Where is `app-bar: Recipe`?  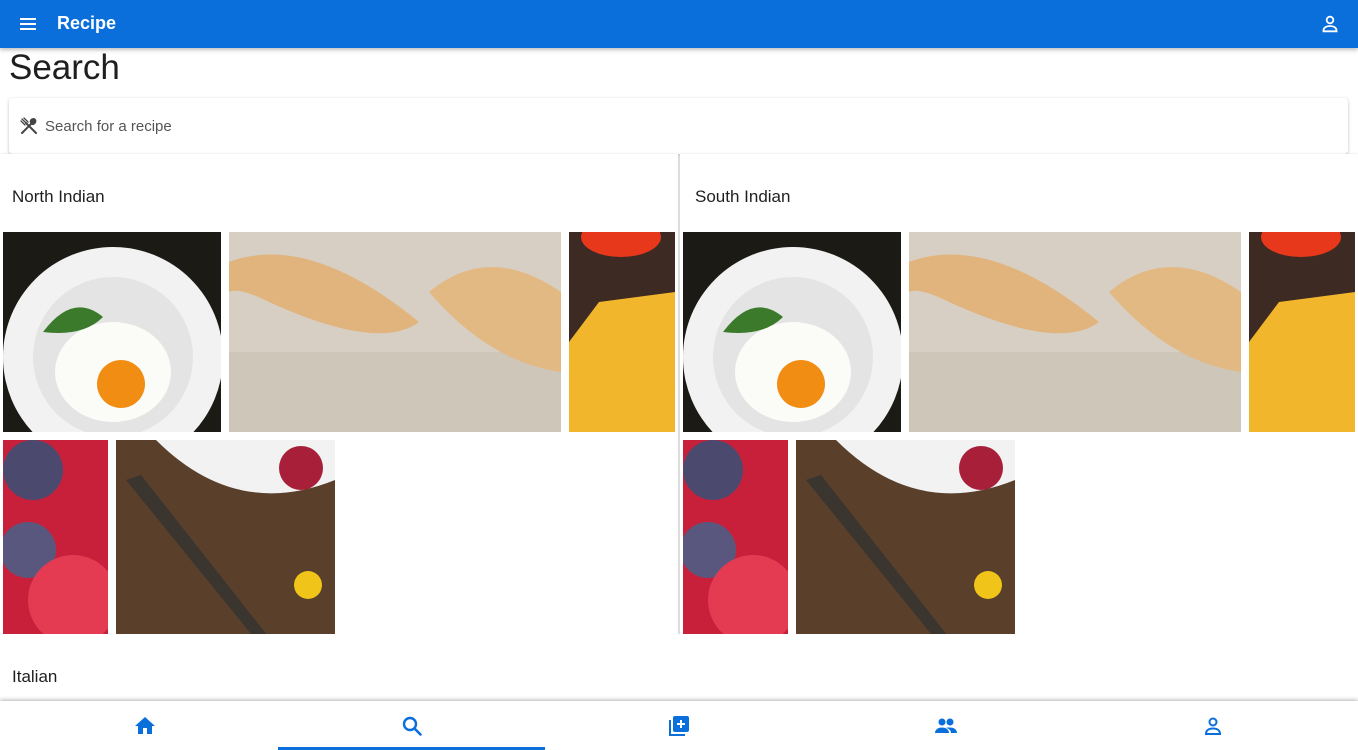 app-bar: Recipe is located at coordinates (679, 24).